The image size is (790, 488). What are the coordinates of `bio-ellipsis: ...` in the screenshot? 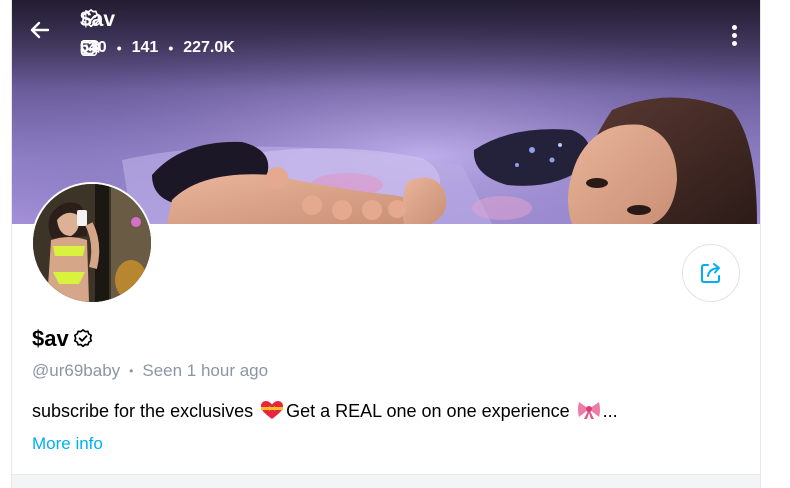 It's located at (610, 411).